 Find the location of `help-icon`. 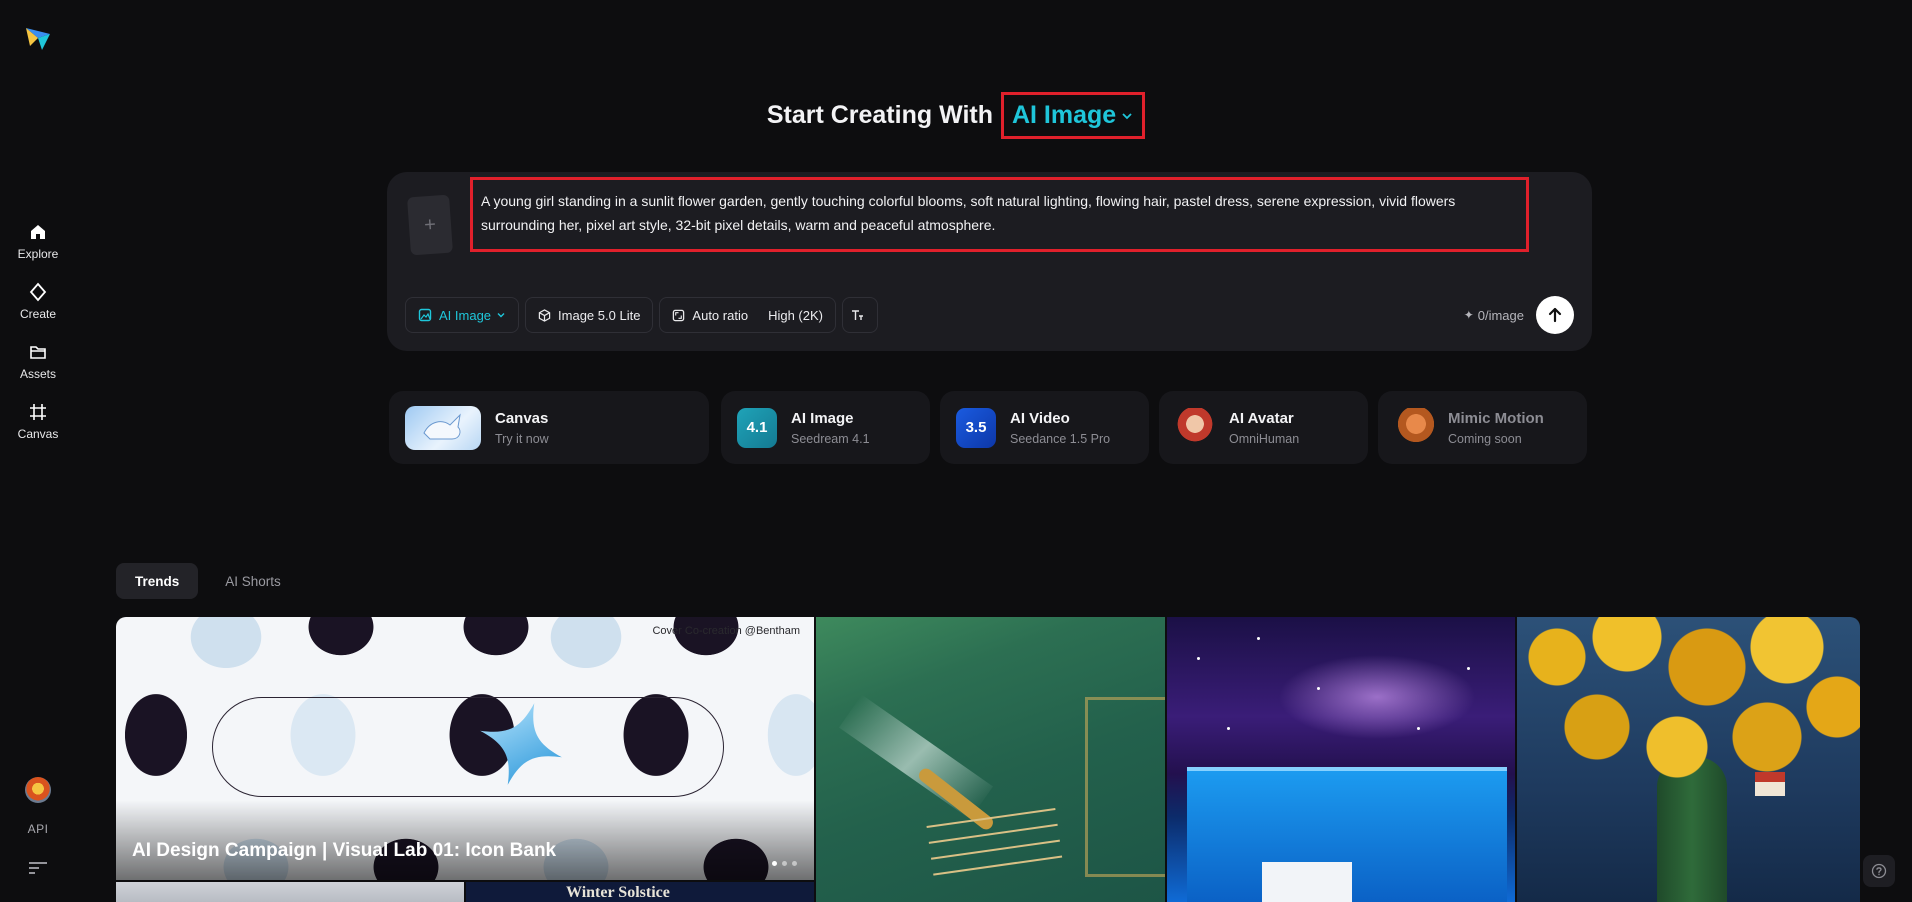

help-icon is located at coordinates (1879, 871).